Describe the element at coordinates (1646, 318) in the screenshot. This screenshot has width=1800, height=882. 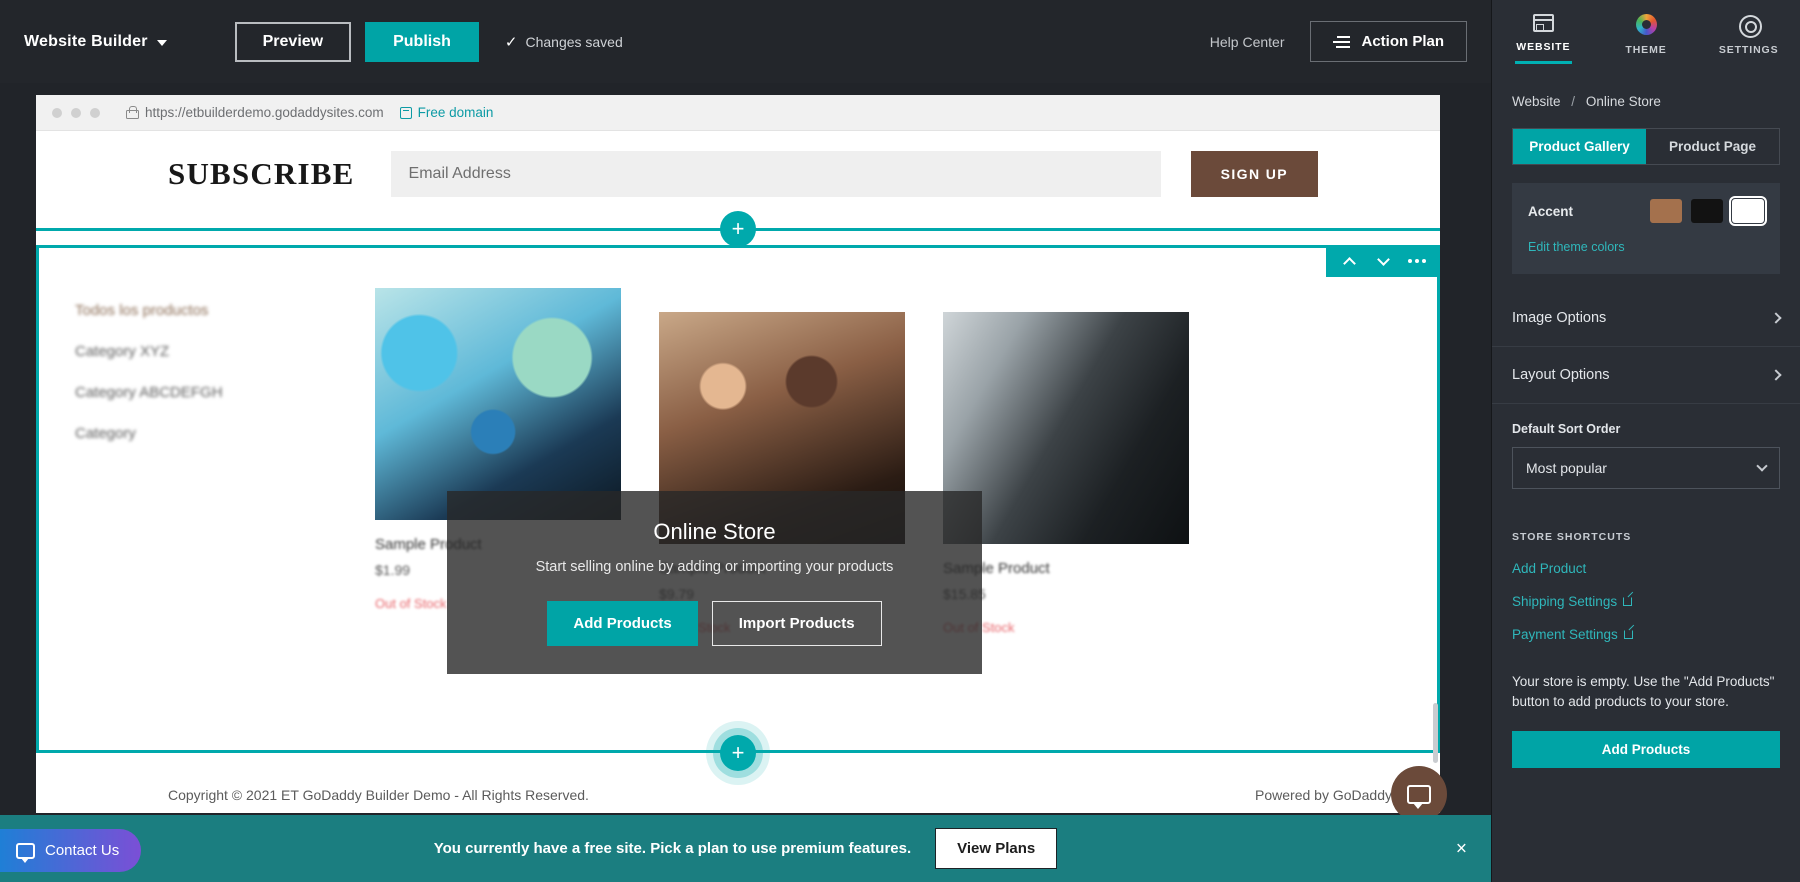
I see `image-options-row: Image Options` at that location.